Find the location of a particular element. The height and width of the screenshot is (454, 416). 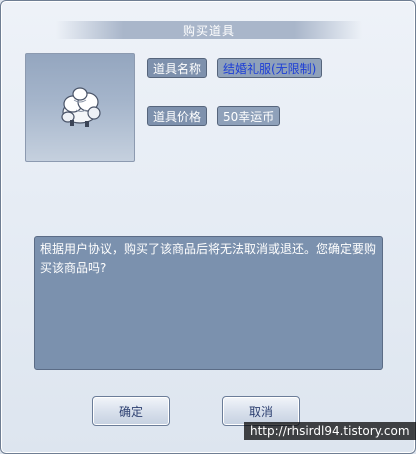

dialog-title: 购买道具 is located at coordinates (208, 31).